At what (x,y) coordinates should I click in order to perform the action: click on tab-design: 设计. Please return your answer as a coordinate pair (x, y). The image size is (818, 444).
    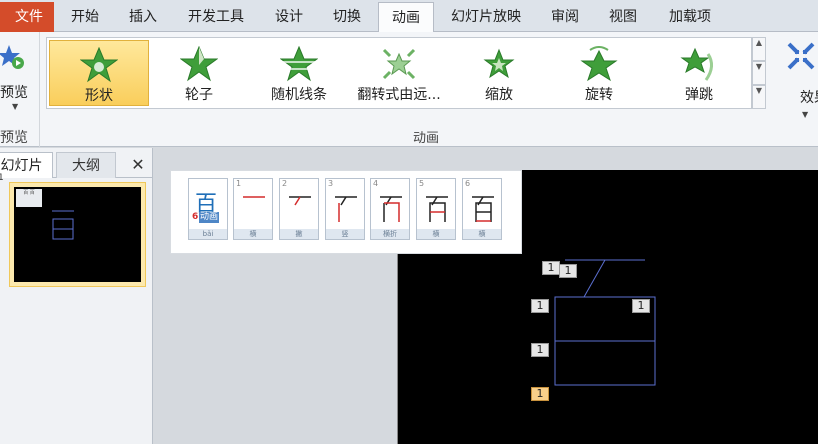
    Looking at the image, I should click on (289, 17).